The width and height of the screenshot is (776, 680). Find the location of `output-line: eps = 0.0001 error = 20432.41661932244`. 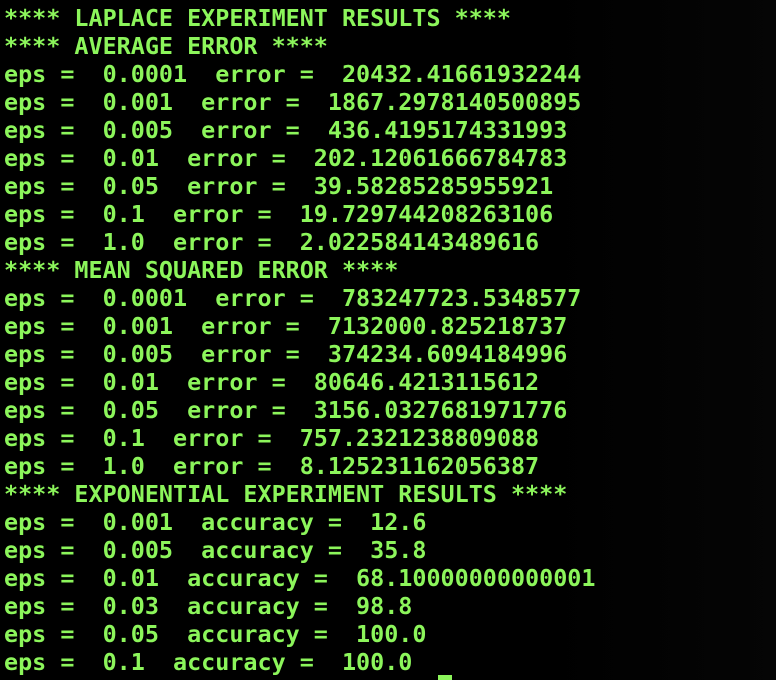

output-line: eps = 0.0001 error = 20432.41661932244 is located at coordinates (293, 74).